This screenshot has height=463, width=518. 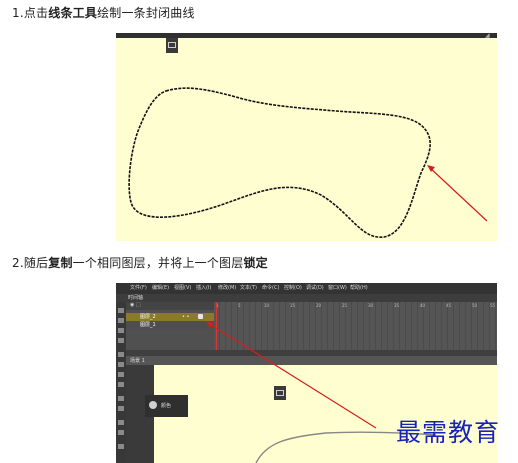 I want to click on watermark-logo: 最需教育, so click(x=448, y=432).